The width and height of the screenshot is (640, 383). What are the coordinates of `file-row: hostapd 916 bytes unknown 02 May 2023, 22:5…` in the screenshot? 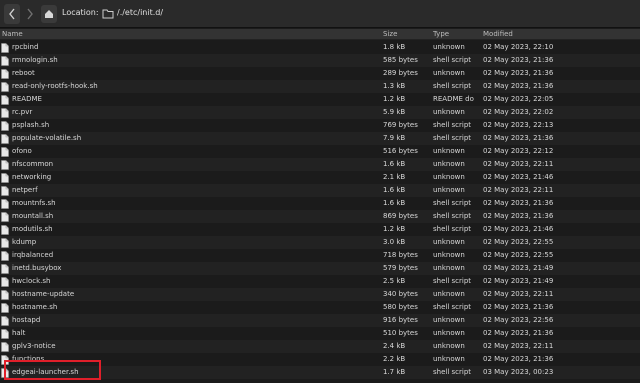 It's located at (320, 320).